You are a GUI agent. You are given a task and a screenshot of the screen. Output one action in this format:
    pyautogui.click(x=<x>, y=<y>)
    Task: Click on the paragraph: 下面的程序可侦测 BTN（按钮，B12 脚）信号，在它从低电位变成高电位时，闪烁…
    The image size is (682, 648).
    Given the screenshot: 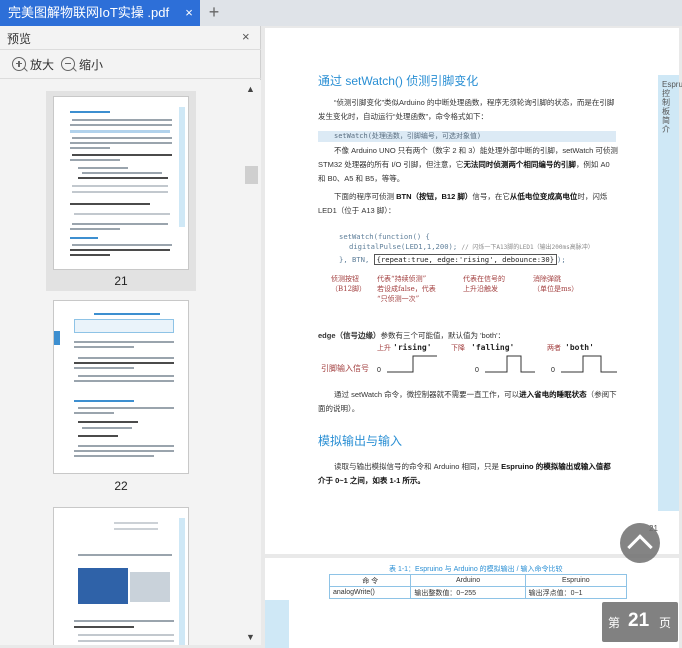 What is the action you would take?
    pyautogui.click(x=463, y=203)
    